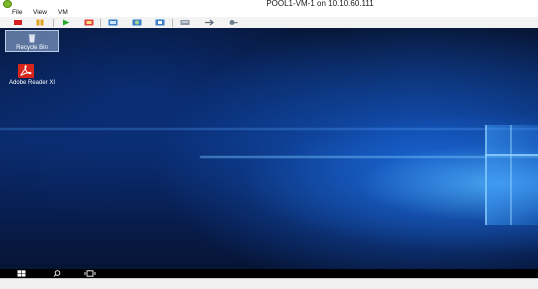  Describe the element at coordinates (269, 13) in the screenshot. I see `menubar: File View VM` at that location.